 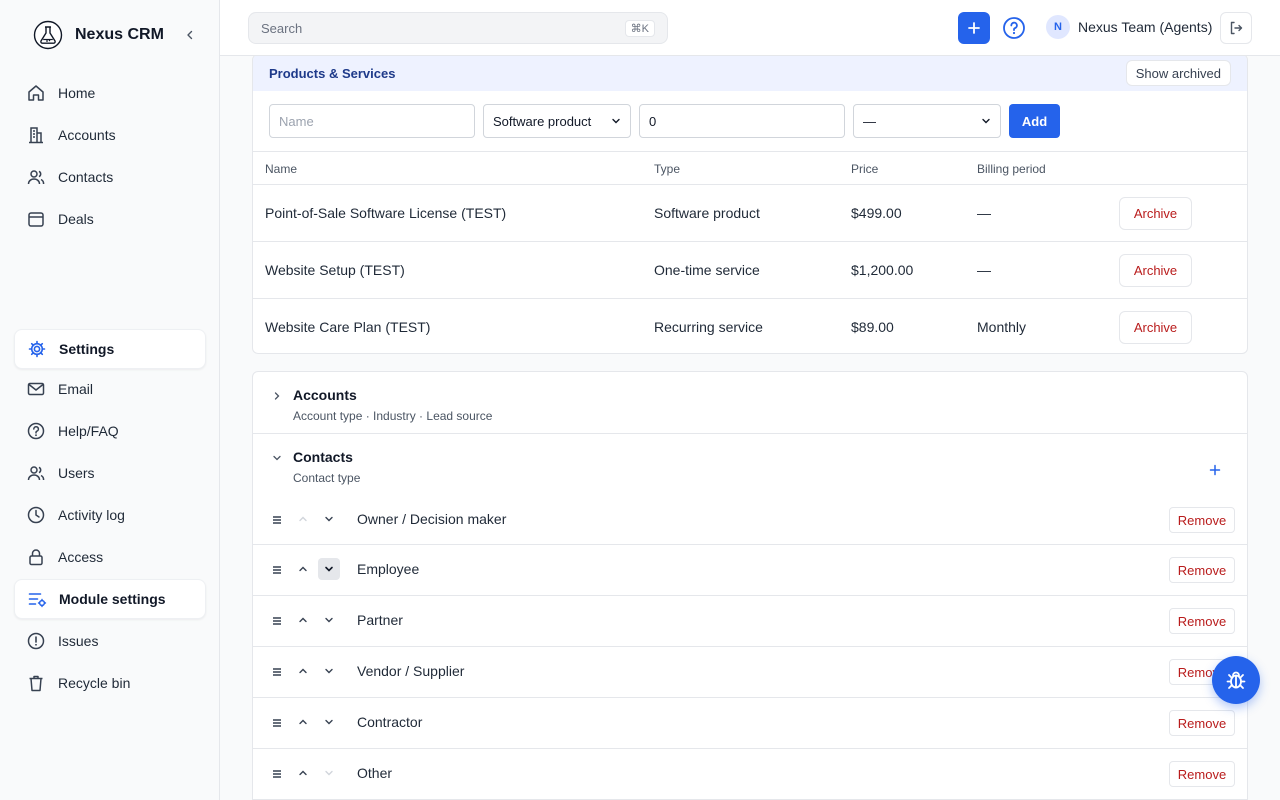 I want to click on search-input: Search ⌘K, so click(x=458, y=28).